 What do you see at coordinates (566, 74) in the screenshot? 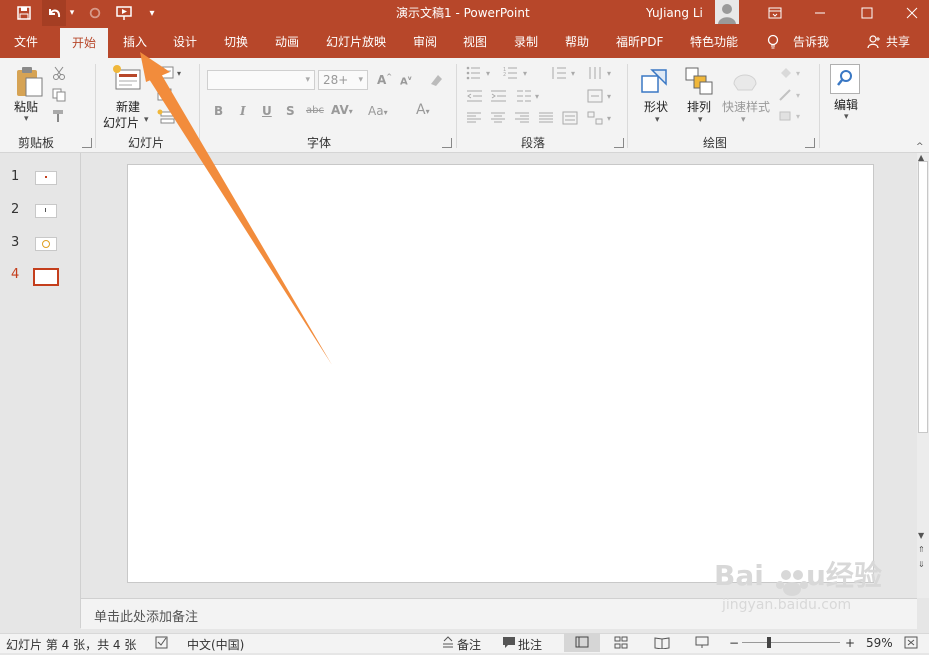
I see `line-spacing-icon: ▾` at bounding box center [566, 74].